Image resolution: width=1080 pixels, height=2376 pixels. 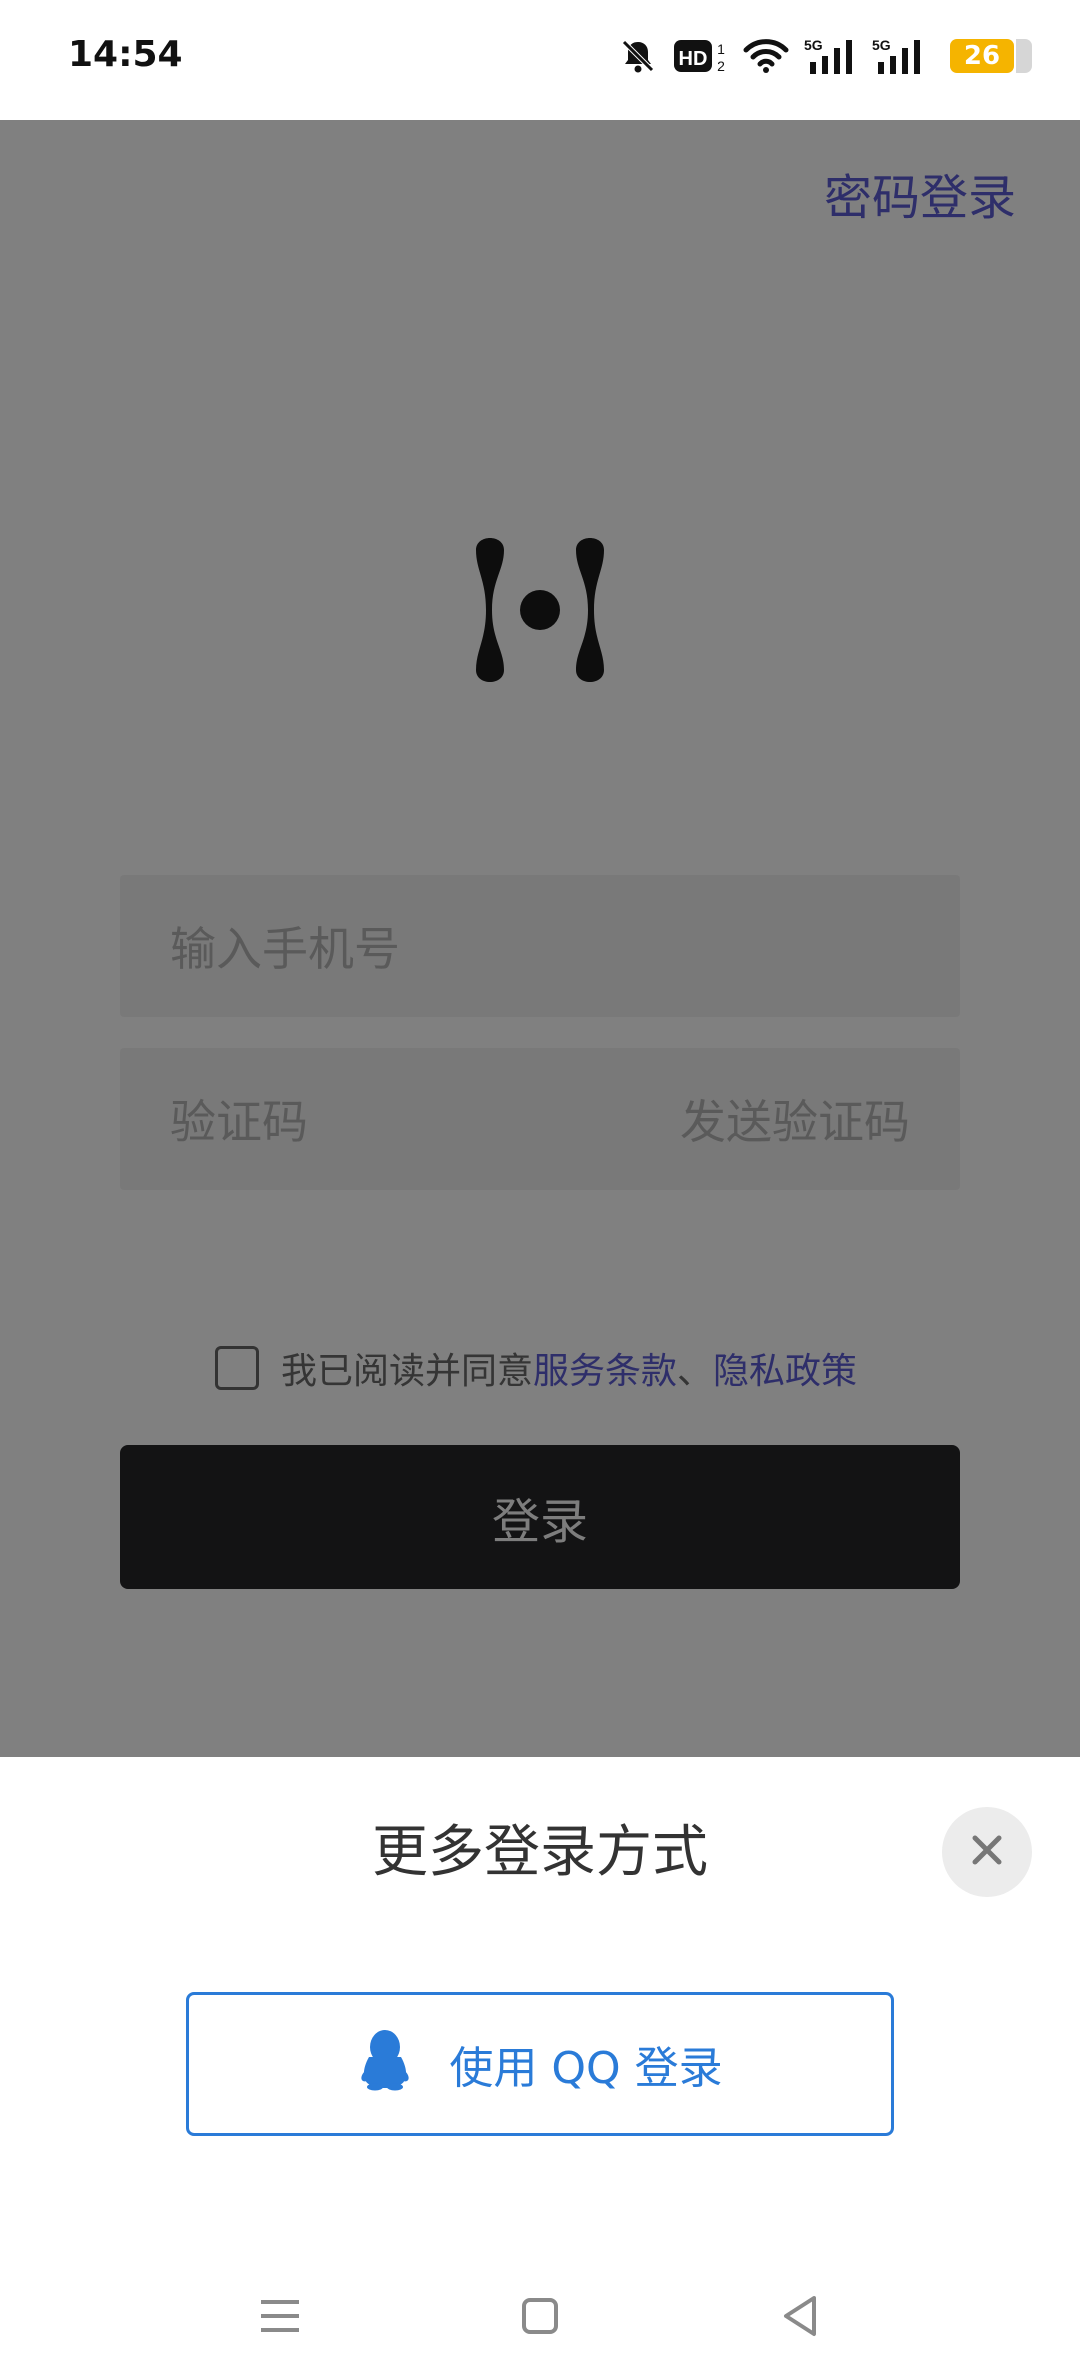 I want to click on terms-link: 服务条款, so click(x=605, y=1368).